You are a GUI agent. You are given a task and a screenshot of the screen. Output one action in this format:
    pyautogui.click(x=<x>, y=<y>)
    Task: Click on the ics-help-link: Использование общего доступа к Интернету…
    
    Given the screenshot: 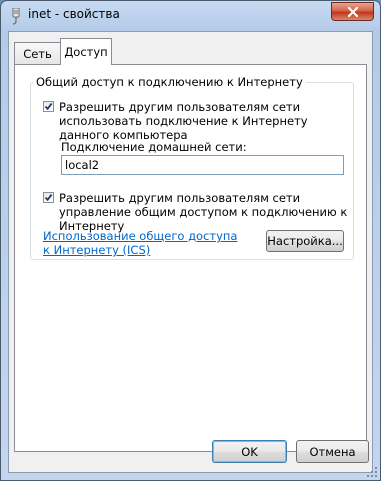 What is the action you would take?
    pyautogui.click(x=143, y=243)
    